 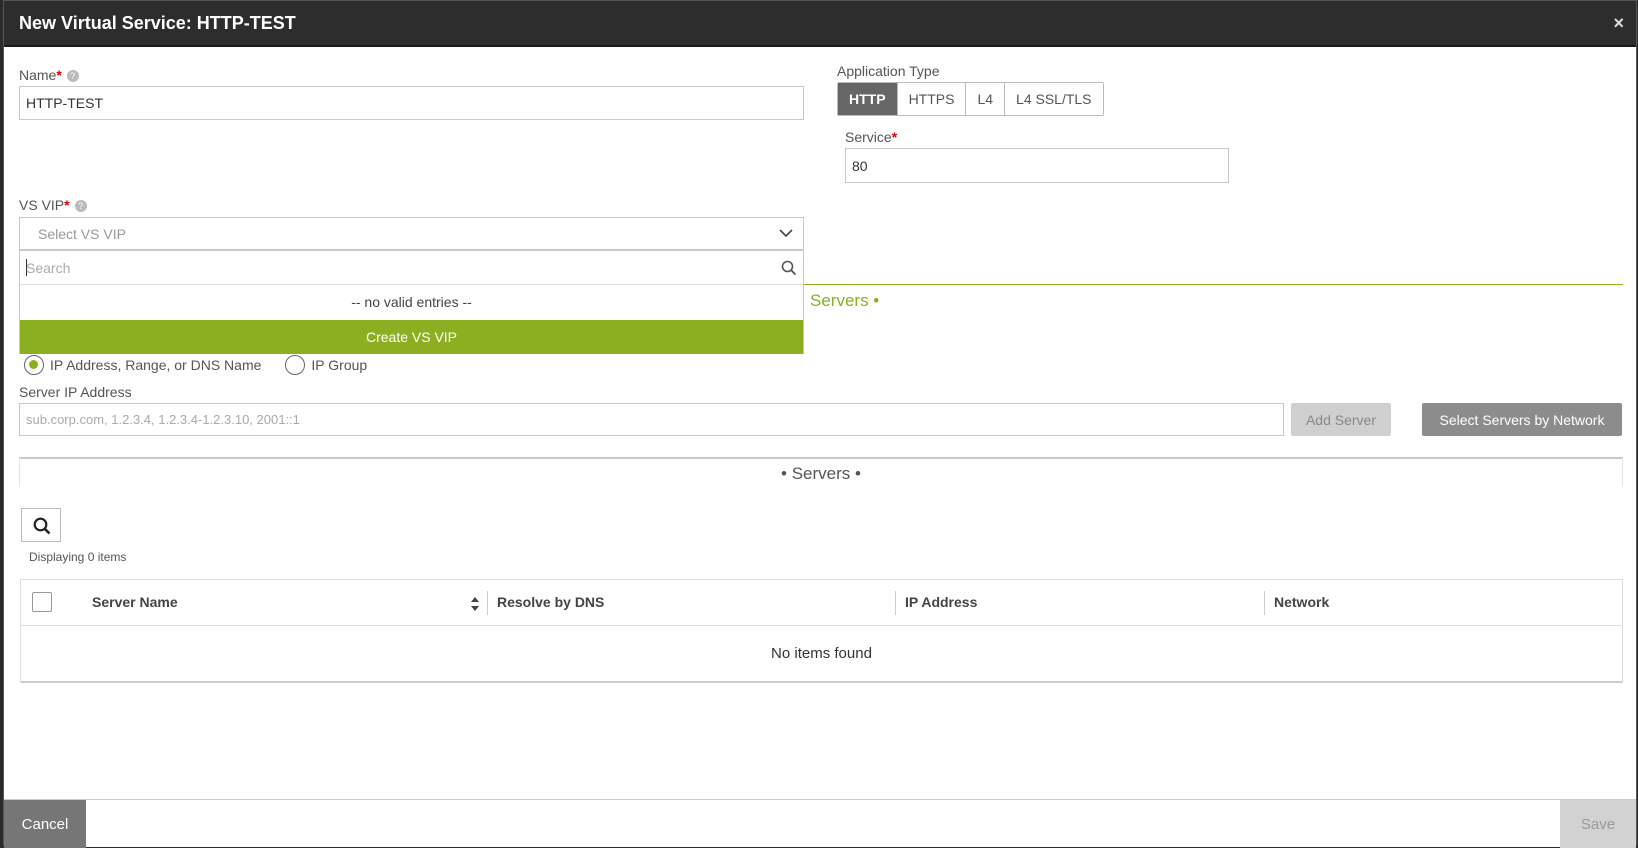 What do you see at coordinates (1598, 824) in the screenshot?
I see `save-button: Save` at bounding box center [1598, 824].